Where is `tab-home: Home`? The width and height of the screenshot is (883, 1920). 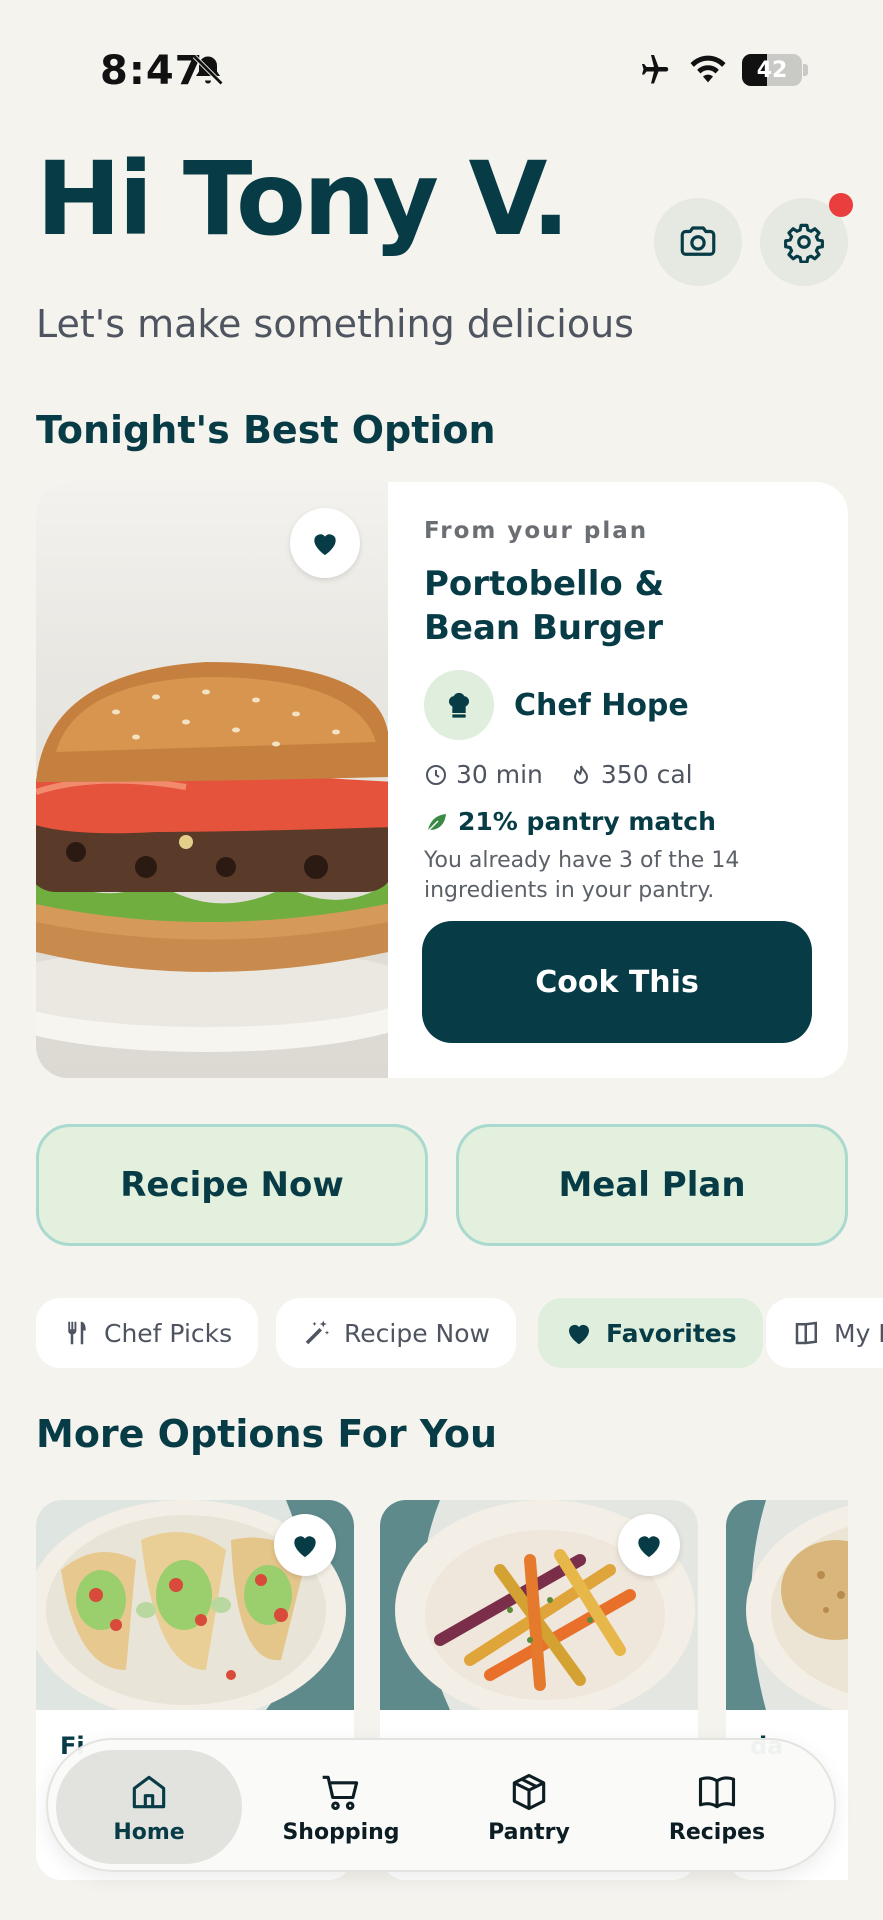
tab-home: Home is located at coordinates (149, 1807).